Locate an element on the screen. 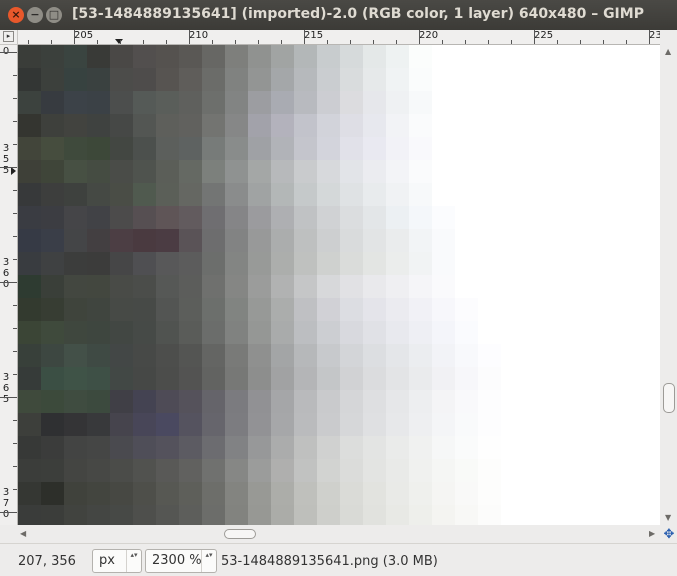 The height and width of the screenshot is (576, 677). scroll-right-icon: ▶ is located at coordinates (652, 533).